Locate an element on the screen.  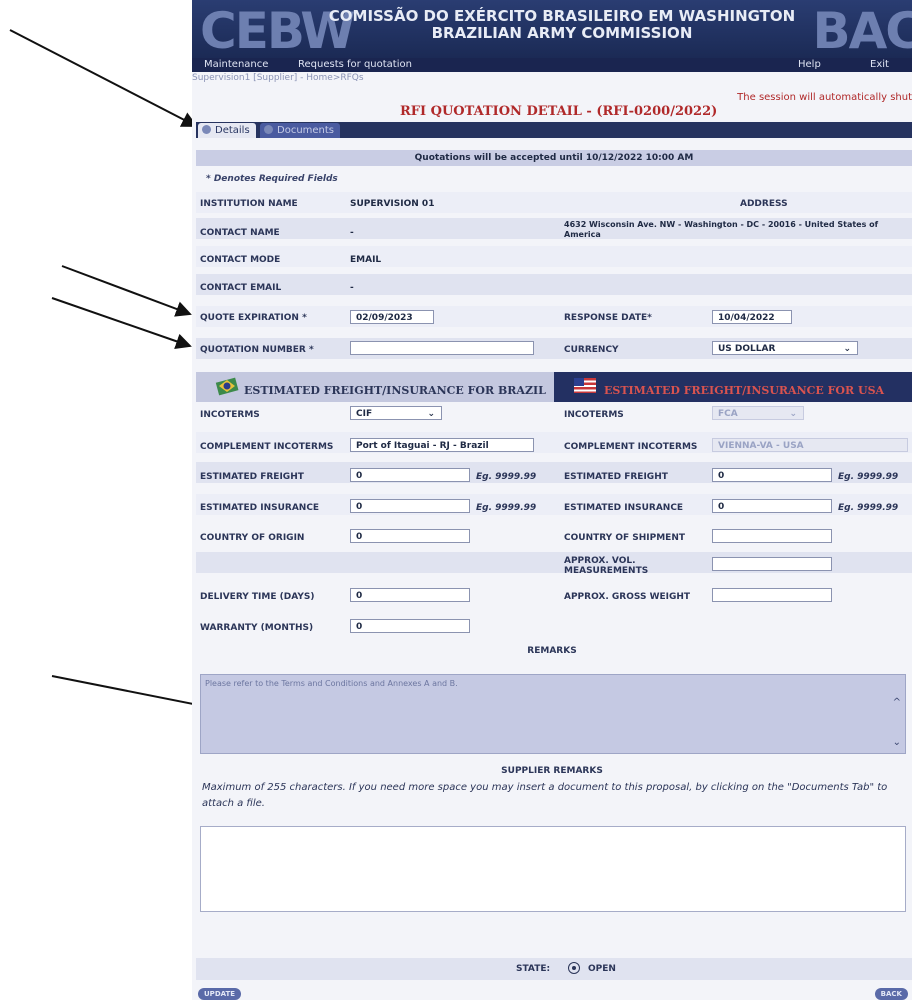
delivery-time-input: 0 is located at coordinates (410, 595).